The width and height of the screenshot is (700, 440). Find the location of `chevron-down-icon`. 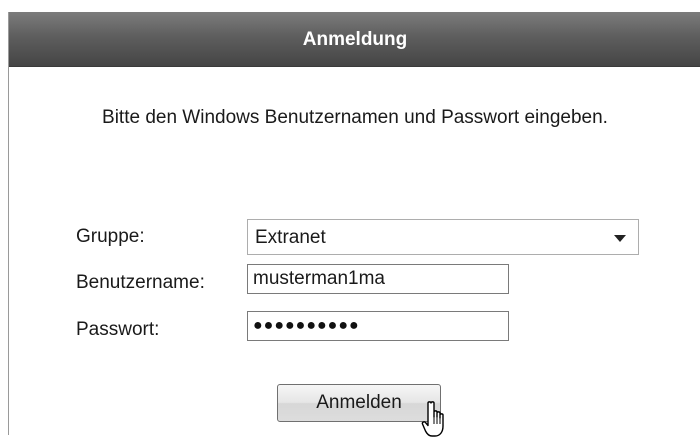

chevron-down-icon is located at coordinates (620, 238).